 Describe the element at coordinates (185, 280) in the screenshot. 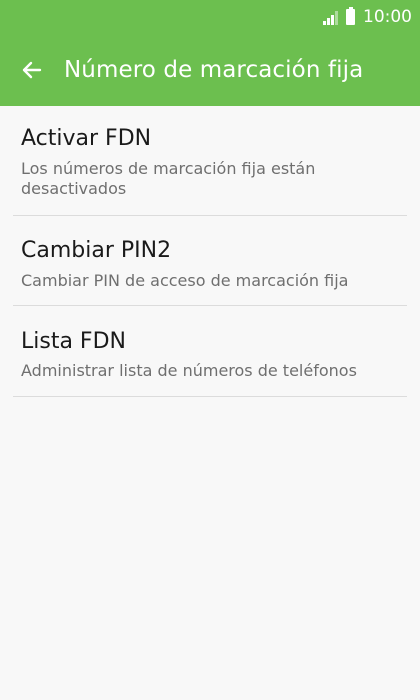

I see `setting-subtitle: Cambiar PIN de acceso de marcación fija` at that location.